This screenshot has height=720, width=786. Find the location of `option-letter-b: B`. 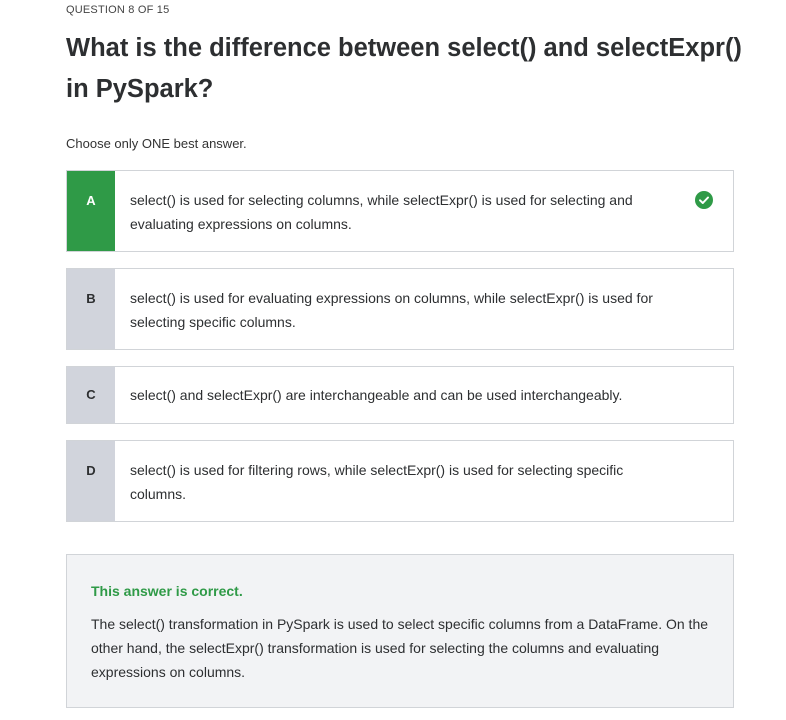

option-letter-b: B is located at coordinates (91, 309).